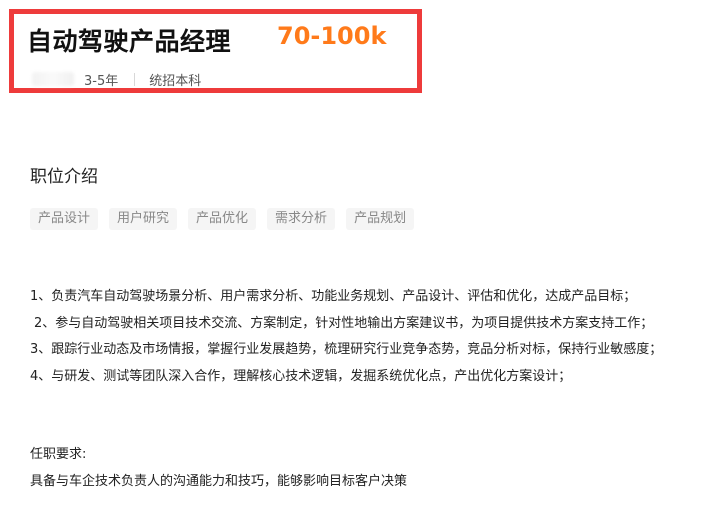 Image resolution: width=701 pixels, height=521 pixels. I want to click on skill-tags: 产品设计 用户研究 产品优化 需求分析 产品规划, so click(222, 219).